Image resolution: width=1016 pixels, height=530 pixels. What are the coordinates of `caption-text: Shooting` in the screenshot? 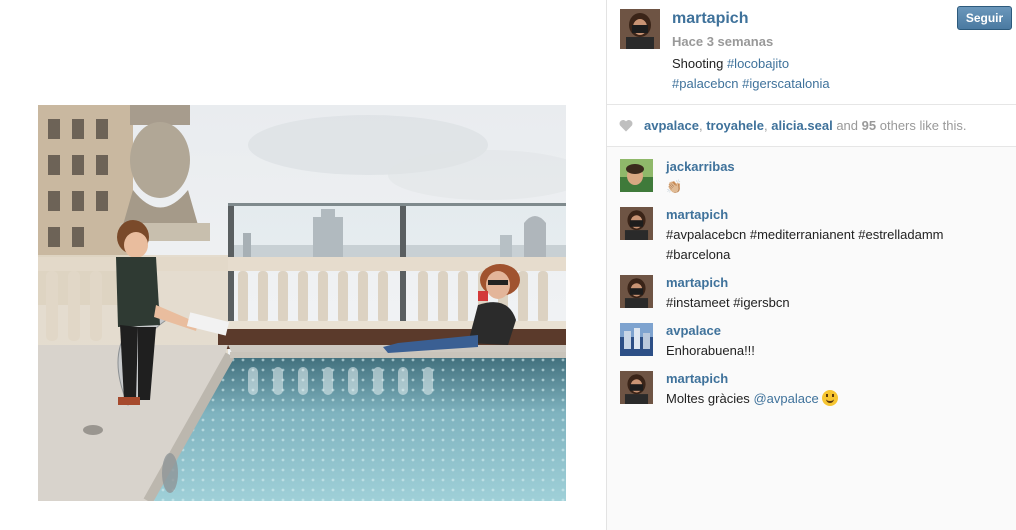 It's located at (698, 63).